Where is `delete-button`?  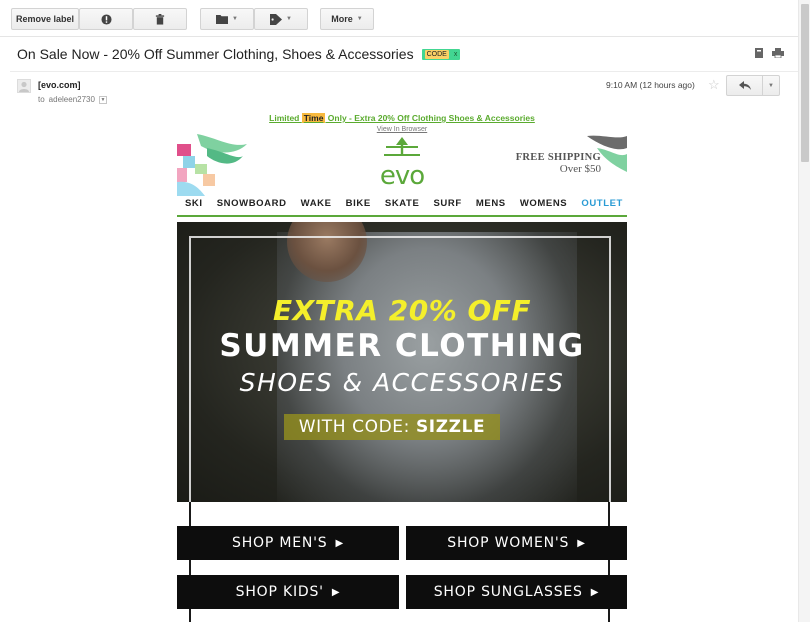
delete-button is located at coordinates (160, 19).